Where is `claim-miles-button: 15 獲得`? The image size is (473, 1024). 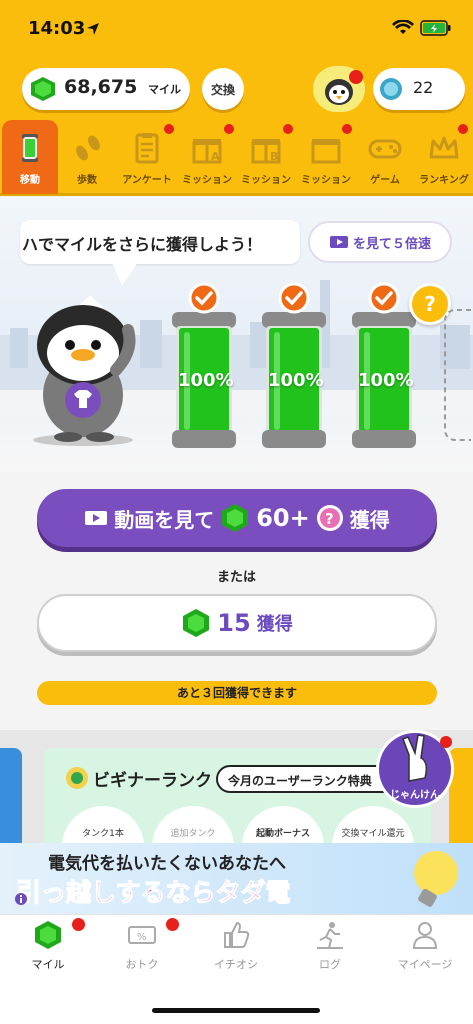 claim-miles-button: 15 獲得 is located at coordinates (237, 623).